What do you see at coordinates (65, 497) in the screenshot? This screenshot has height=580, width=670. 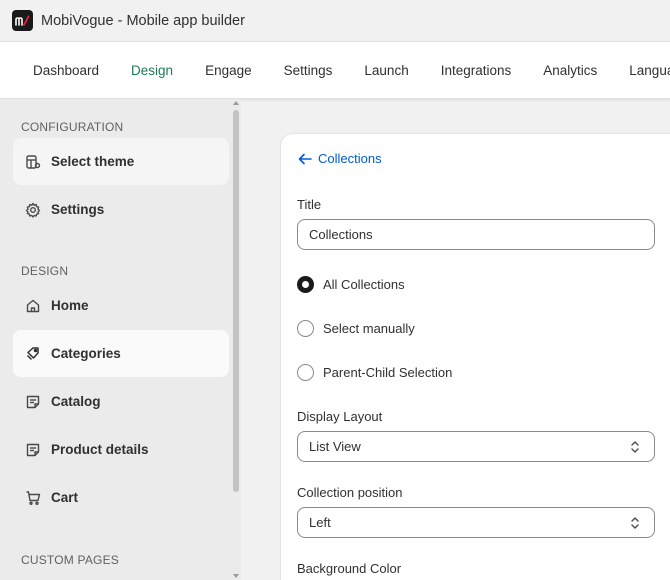 I see `sidebar-item-label: Cart` at bounding box center [65, 497].